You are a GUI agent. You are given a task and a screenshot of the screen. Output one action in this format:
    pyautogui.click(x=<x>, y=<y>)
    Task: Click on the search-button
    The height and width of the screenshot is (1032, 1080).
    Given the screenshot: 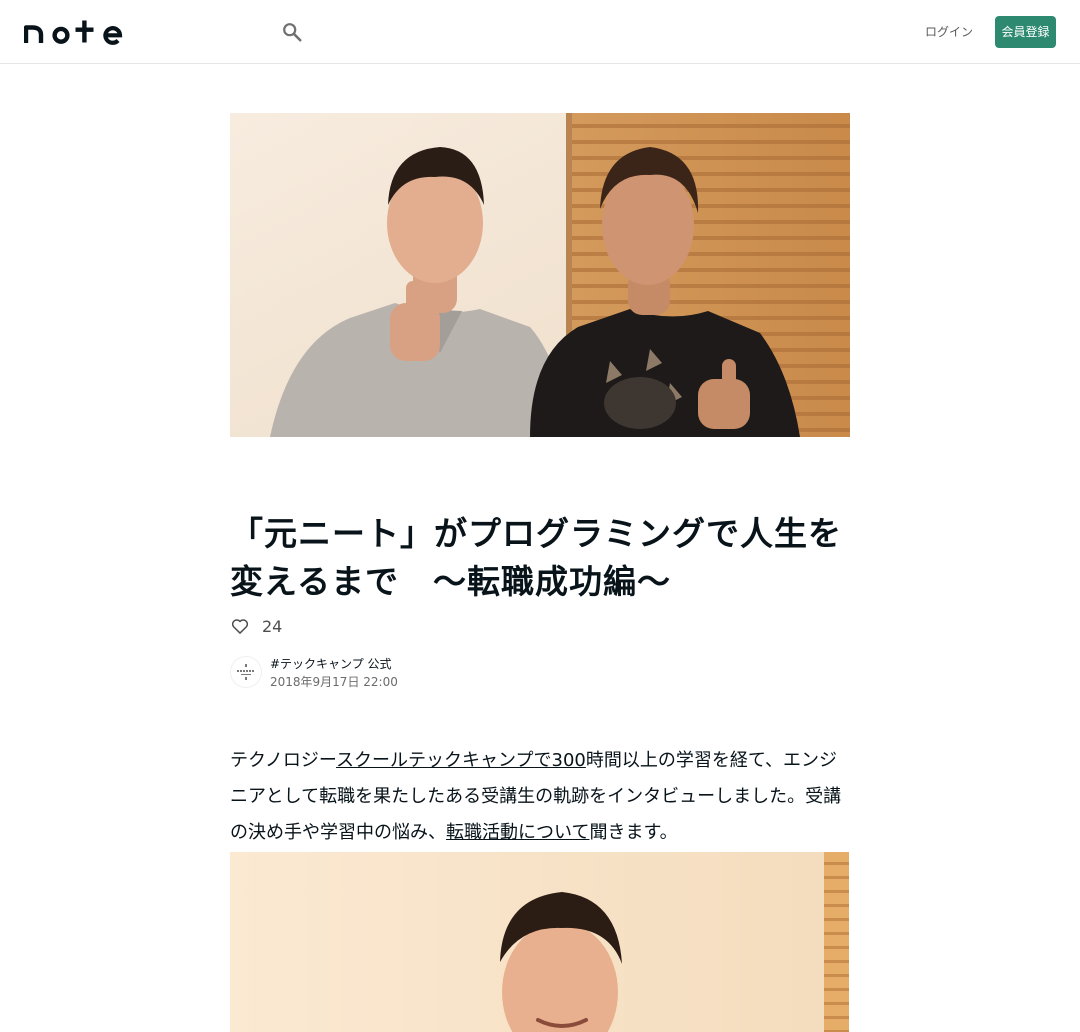 What is the action you would take?
    pyautogui.click(x=292, y=32)
    